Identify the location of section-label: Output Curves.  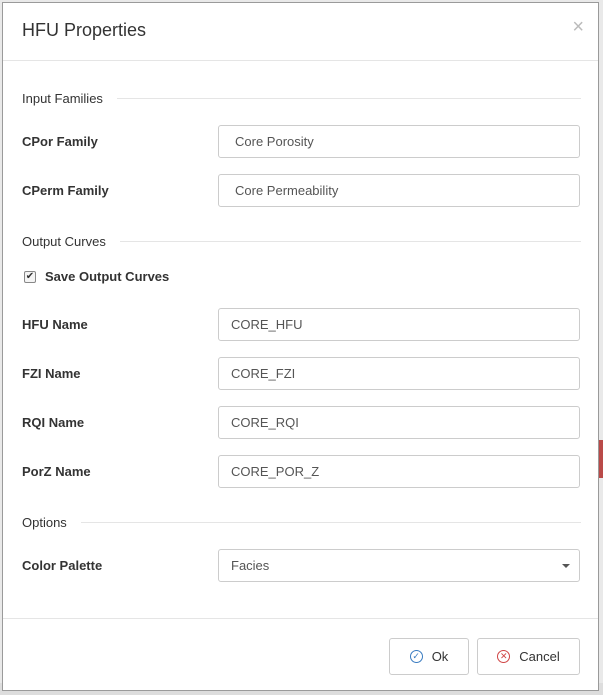
(64, 241).